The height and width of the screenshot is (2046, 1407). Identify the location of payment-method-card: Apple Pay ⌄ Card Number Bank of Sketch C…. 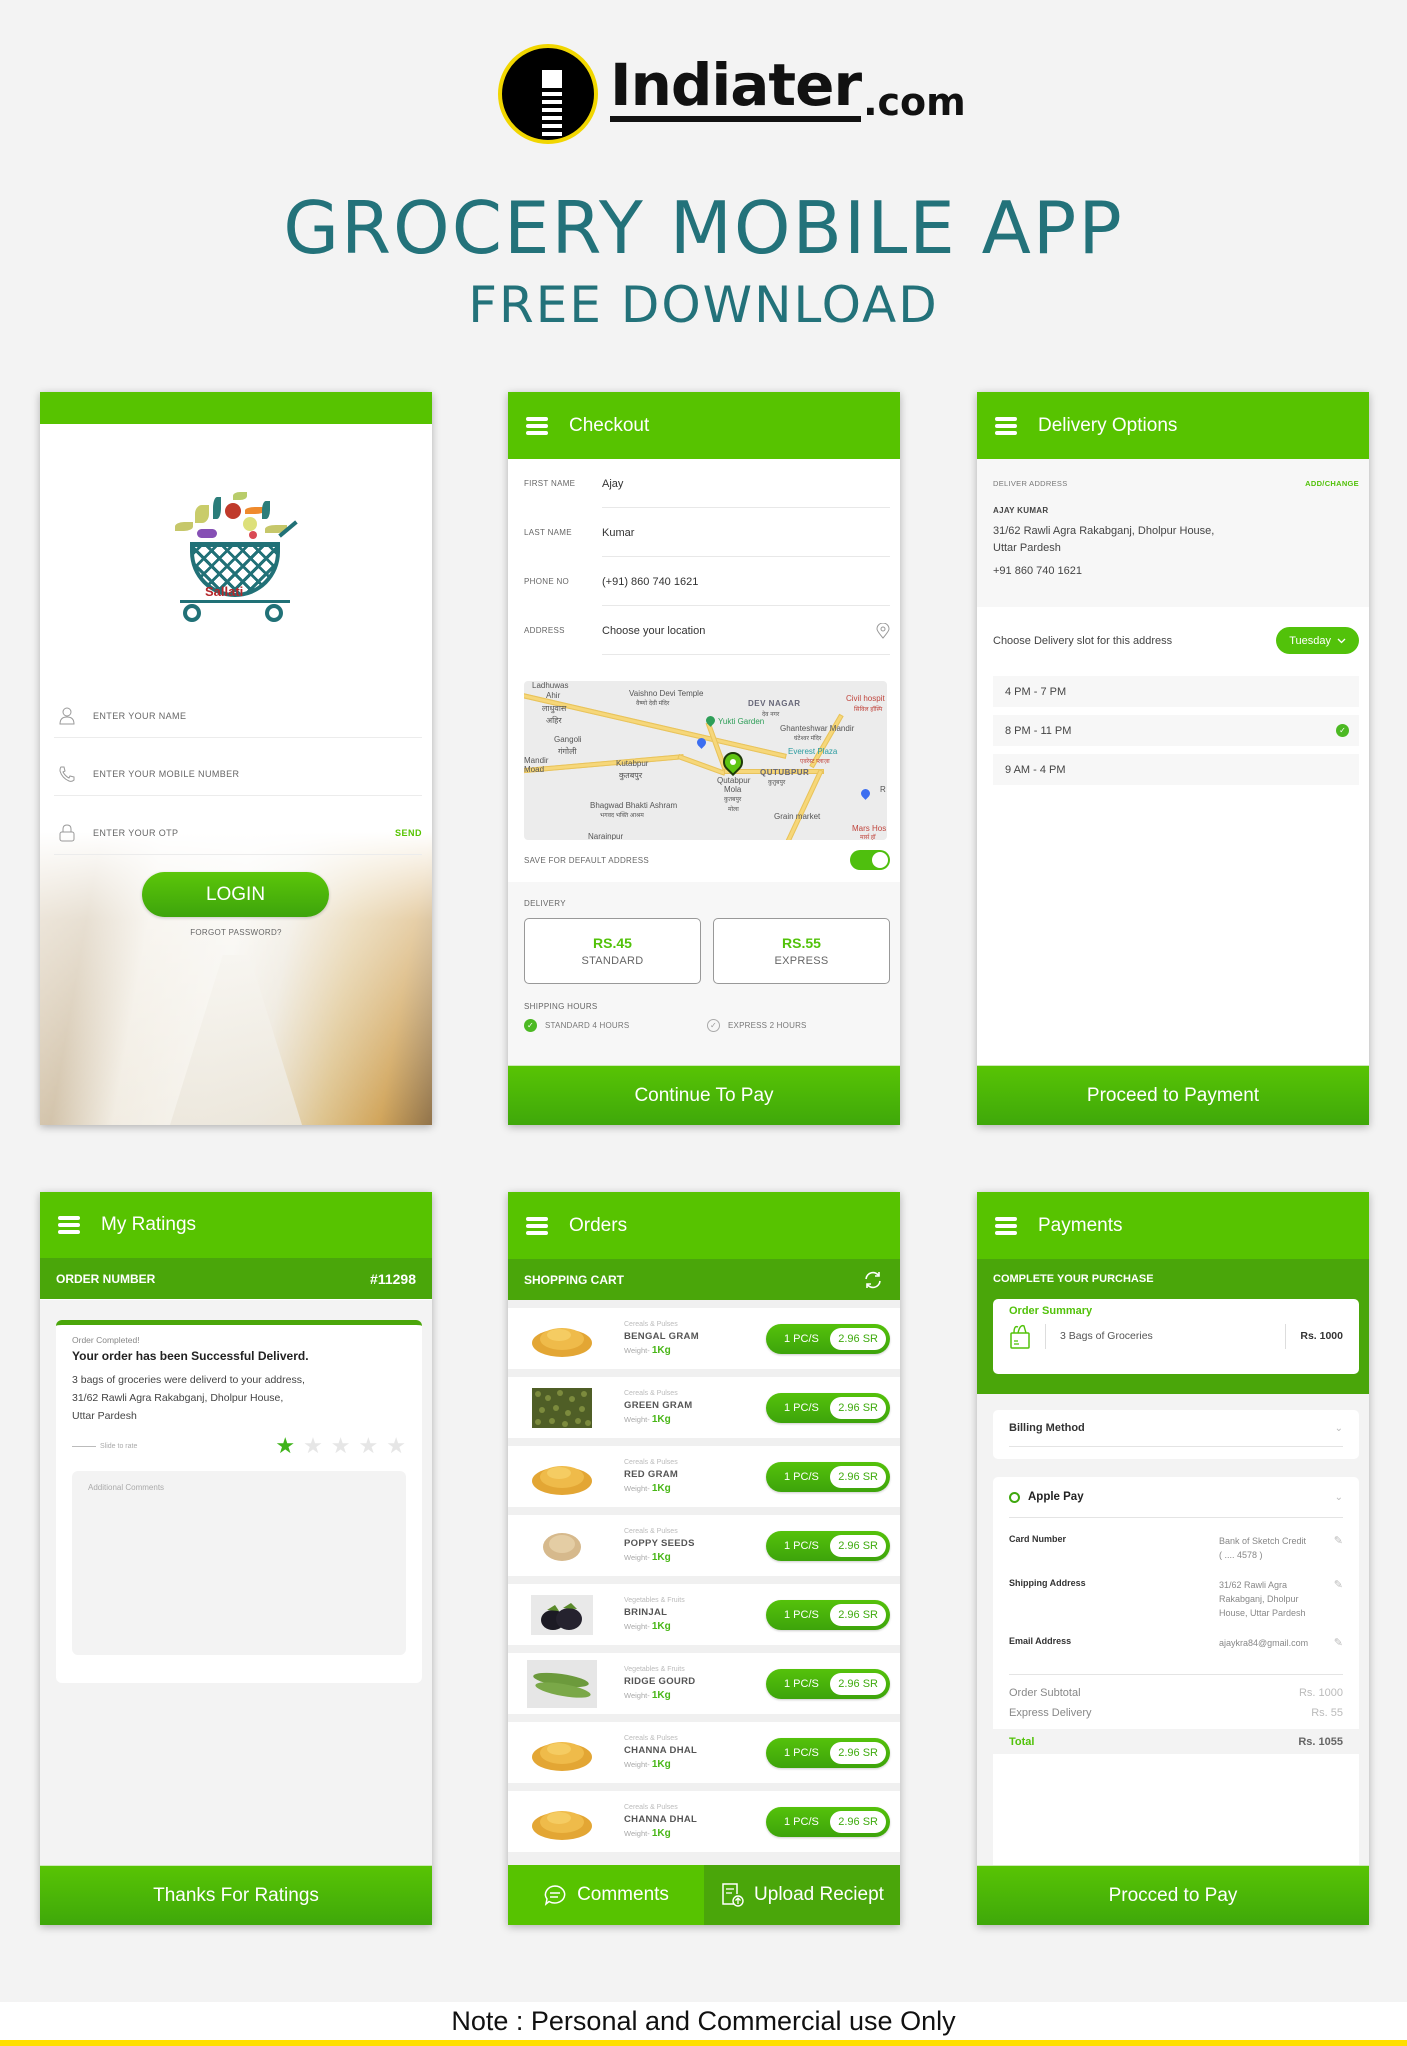
(1176, 1689).